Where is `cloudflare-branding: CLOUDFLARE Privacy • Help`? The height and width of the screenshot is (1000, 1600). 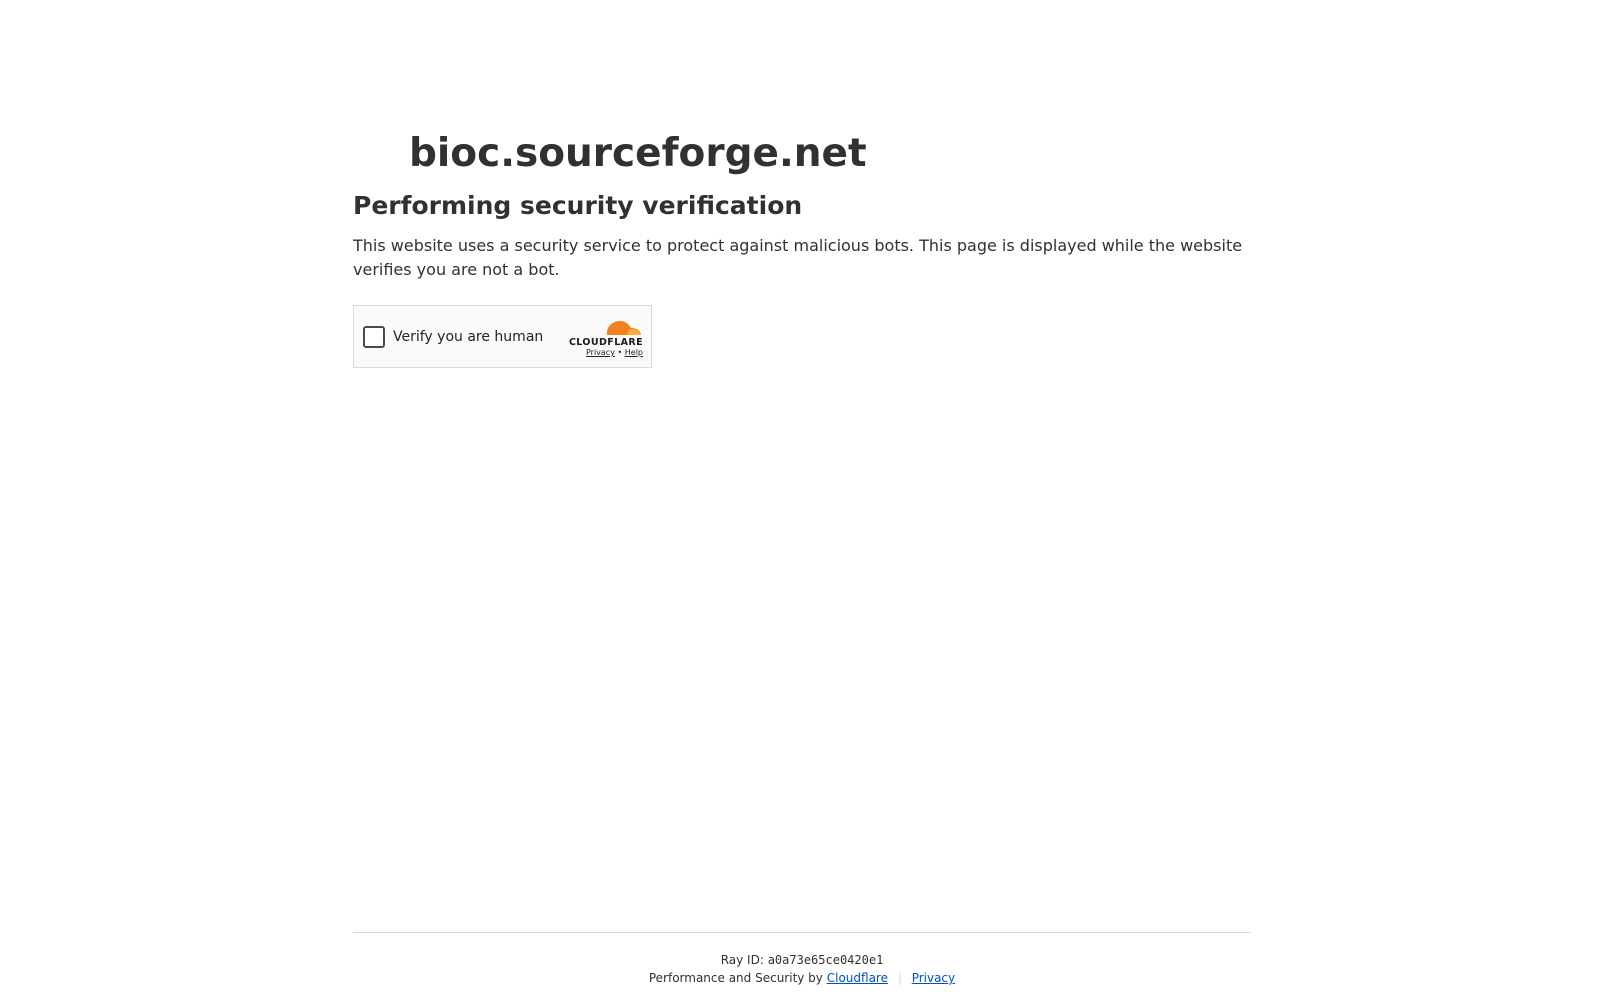
cloudflare-branding: CLOUDFLARE Privacy • Help is located at coordinates (603, 338).